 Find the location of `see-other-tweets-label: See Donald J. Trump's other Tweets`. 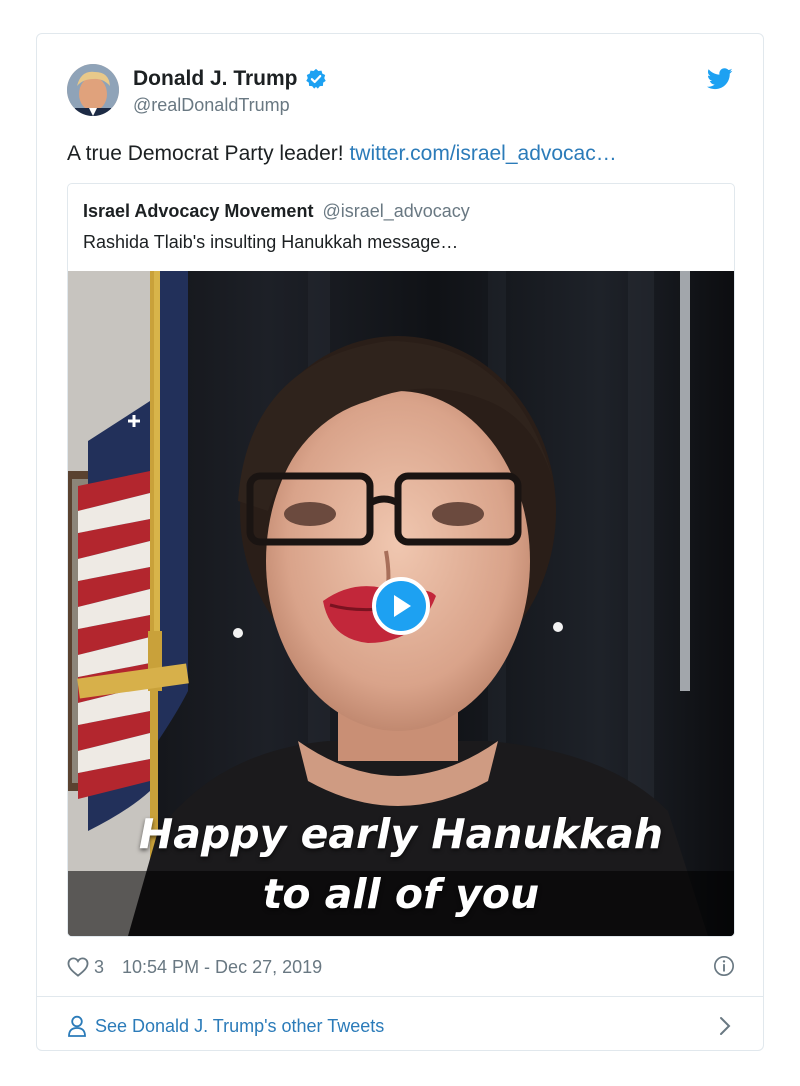

see-other-tweets-label: See Donald J. Trump's other Tweets is located at coordinates (240, 1025).